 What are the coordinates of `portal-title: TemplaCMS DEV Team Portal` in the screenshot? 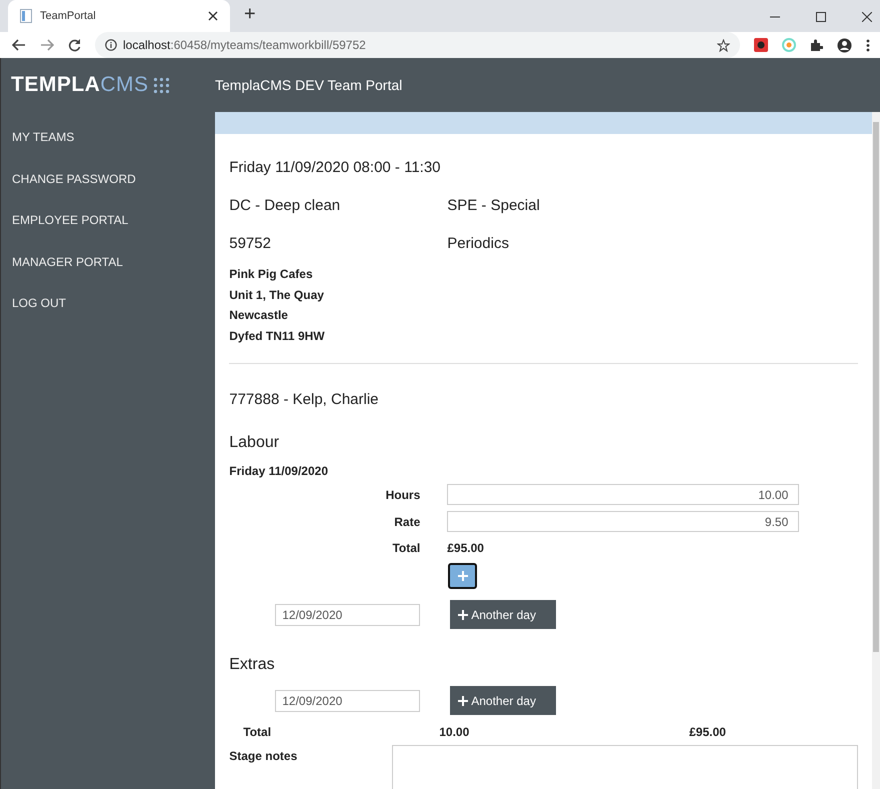 It's located at (308, 85).